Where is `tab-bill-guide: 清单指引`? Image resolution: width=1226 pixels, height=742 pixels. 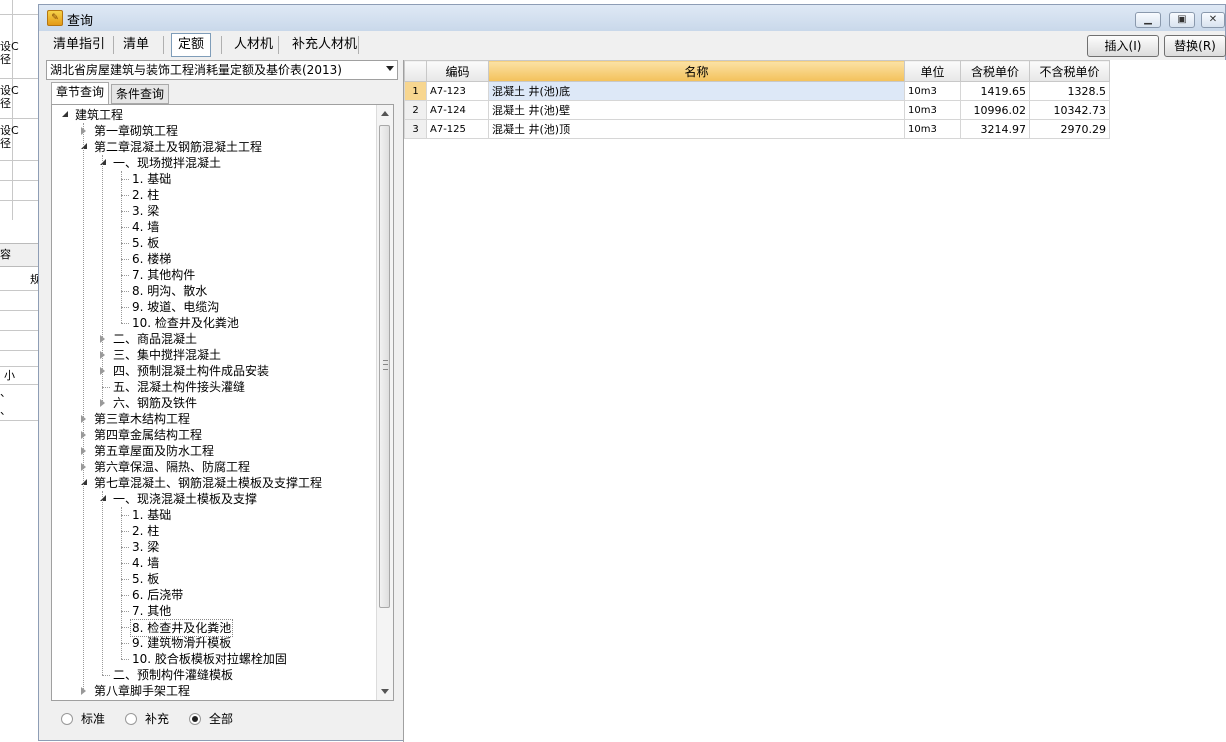
tab-bill-guide: 清单指引 is located at coordinates (79, 45).